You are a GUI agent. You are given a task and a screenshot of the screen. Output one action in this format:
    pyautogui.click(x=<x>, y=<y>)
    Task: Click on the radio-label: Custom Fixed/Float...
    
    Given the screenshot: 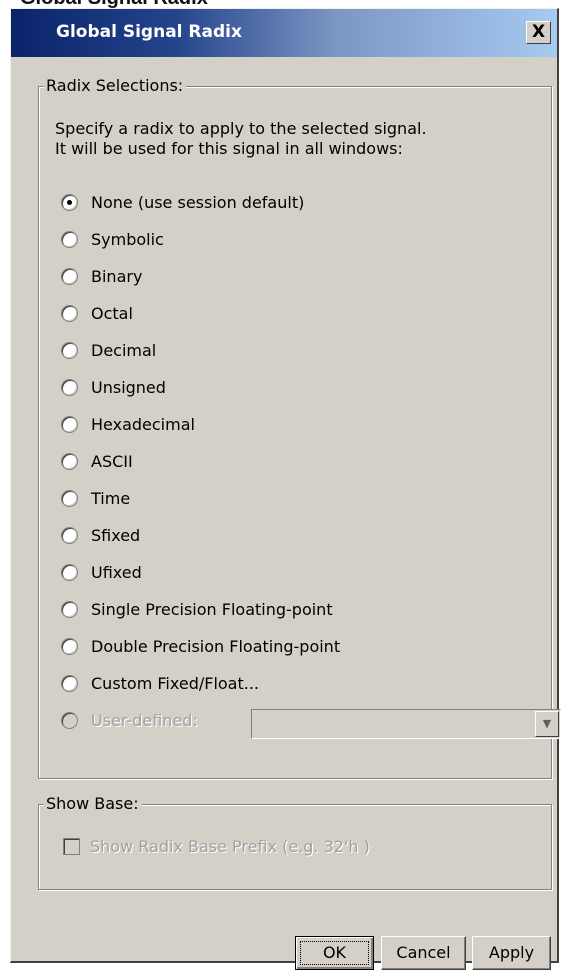 What is the action you would take?
    pyautogui.click(x=175, y=683)
    